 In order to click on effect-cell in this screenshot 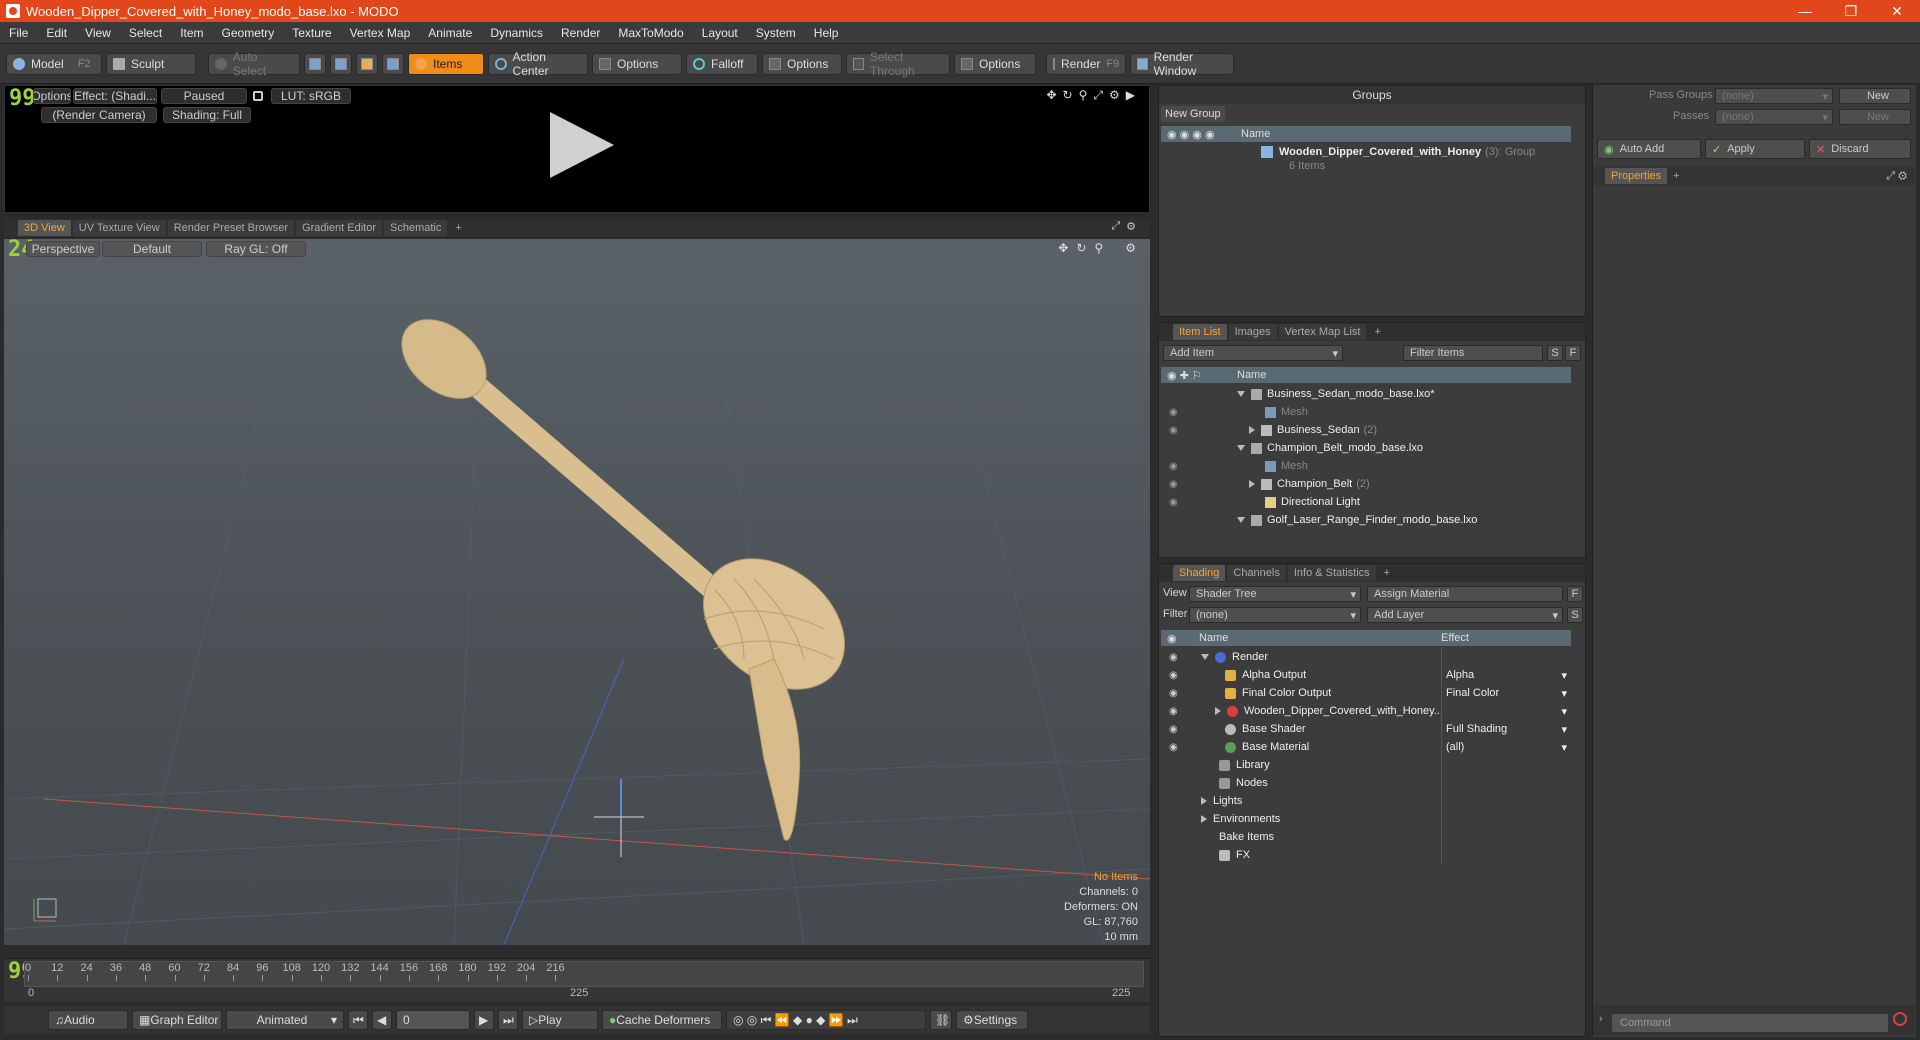, I will do `click(1504, 657)`.